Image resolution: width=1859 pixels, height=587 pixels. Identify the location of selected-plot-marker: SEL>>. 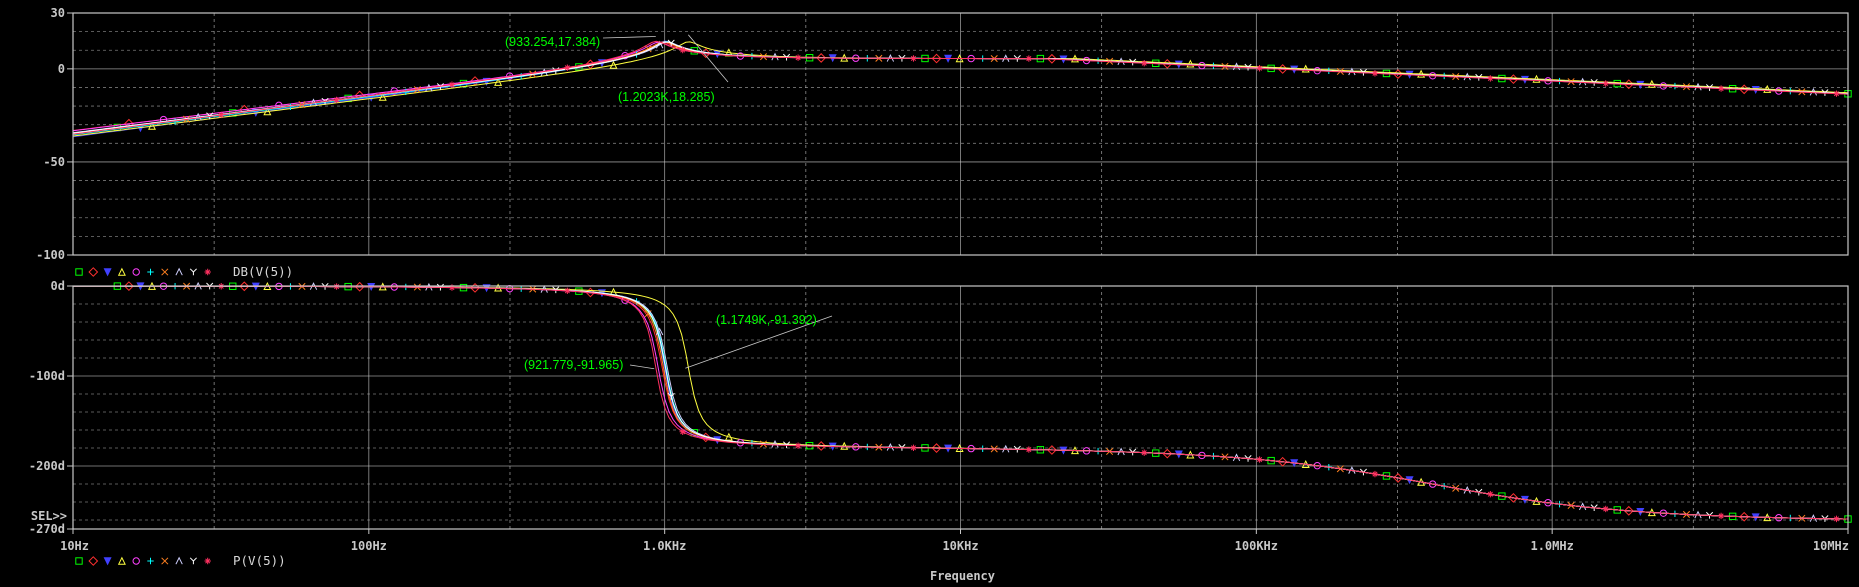
(49, 516).